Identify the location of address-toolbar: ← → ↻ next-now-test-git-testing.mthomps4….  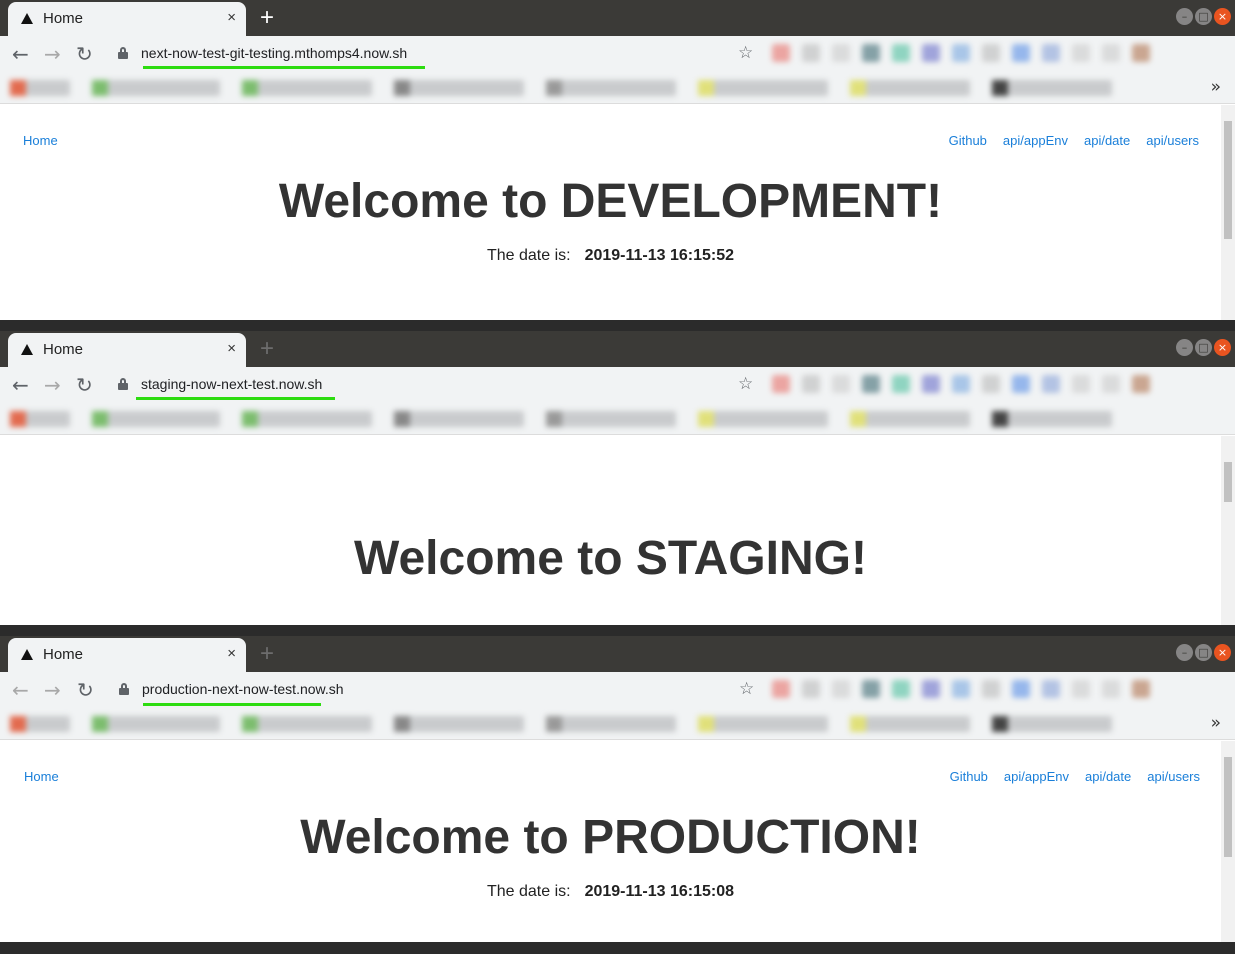
(617, 54).